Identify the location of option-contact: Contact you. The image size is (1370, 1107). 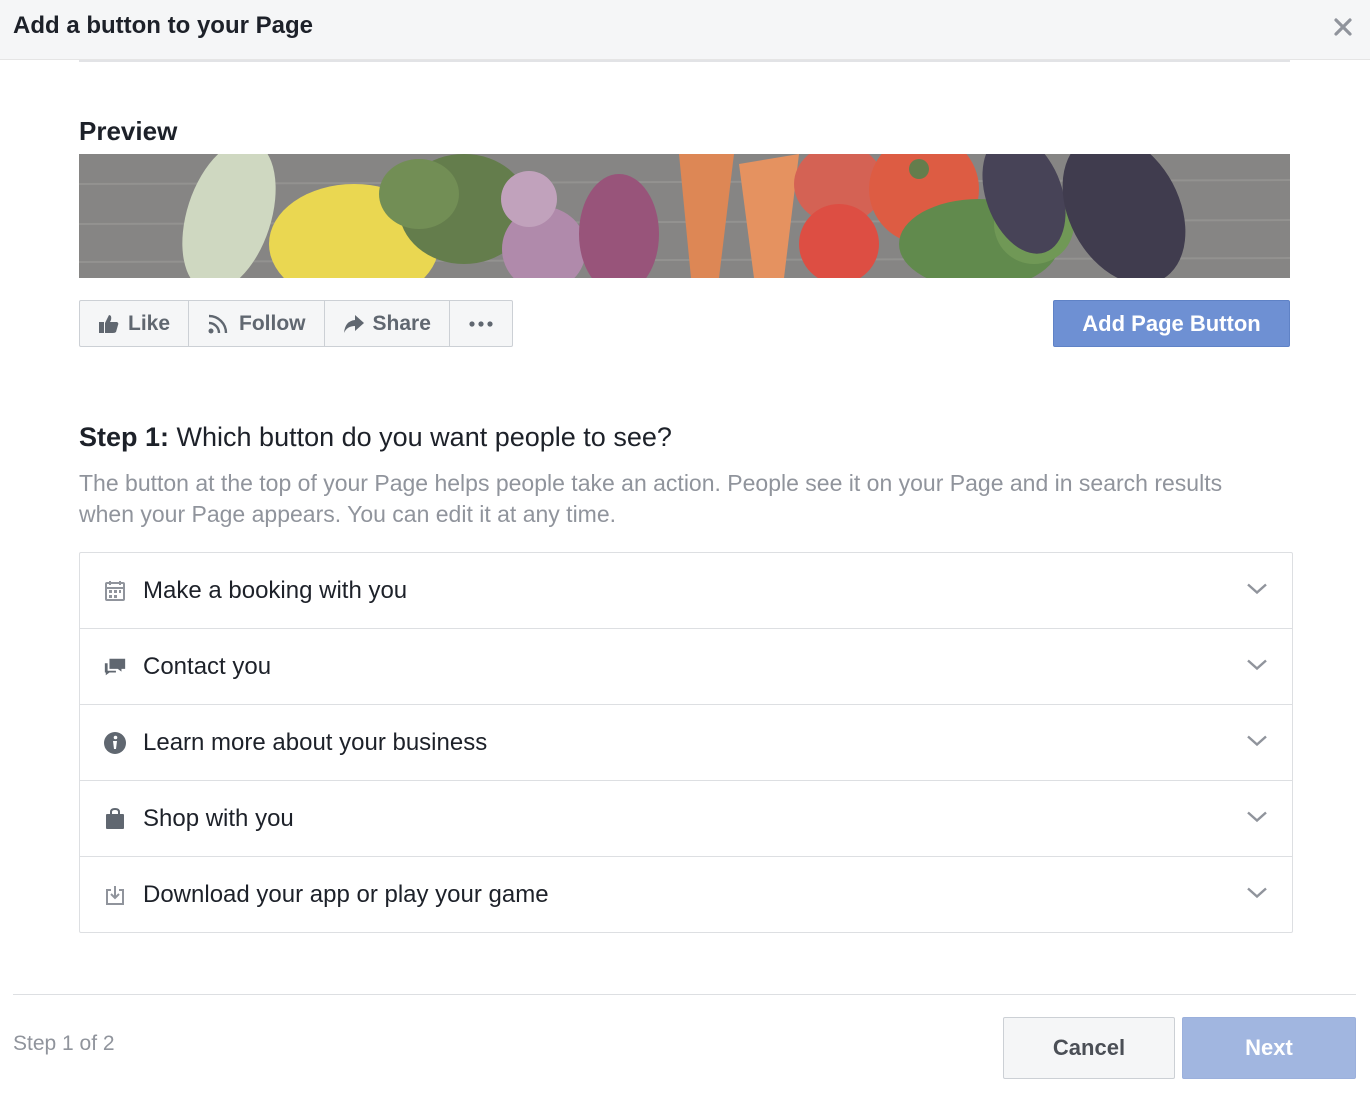
(686, 667).